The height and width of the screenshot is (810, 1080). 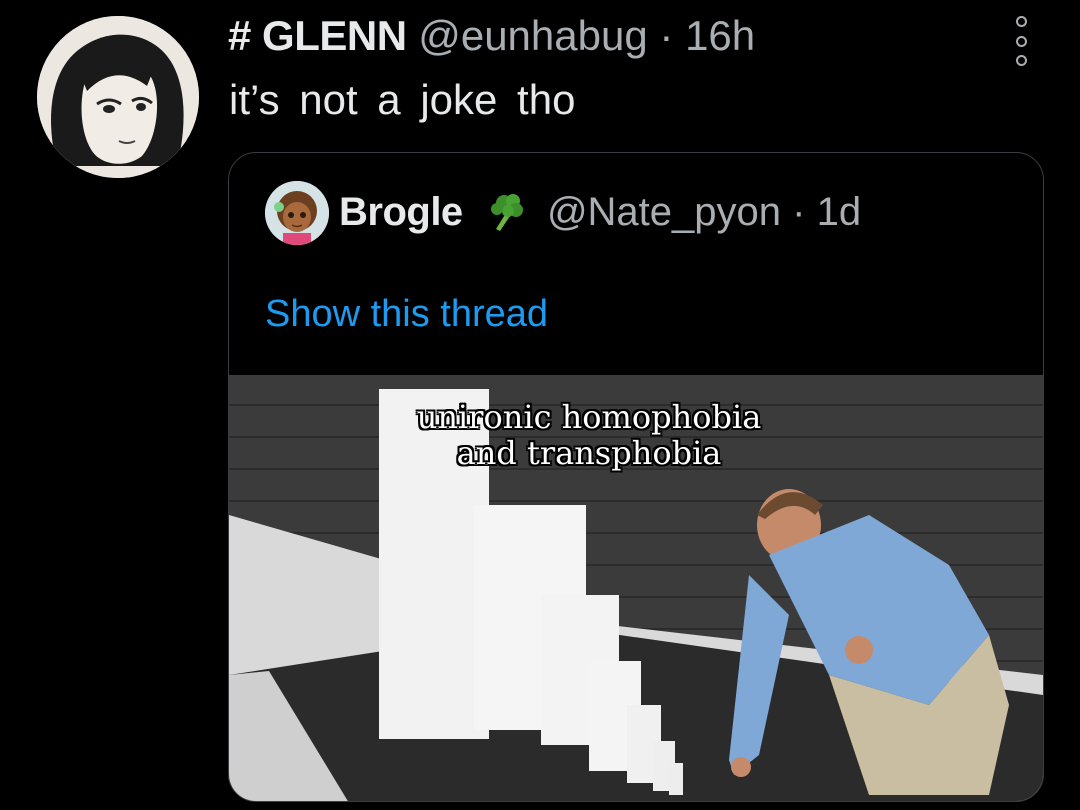 I want to click on meme-caption: unironic homophobia and transphobia, so click(x=589, y=435).